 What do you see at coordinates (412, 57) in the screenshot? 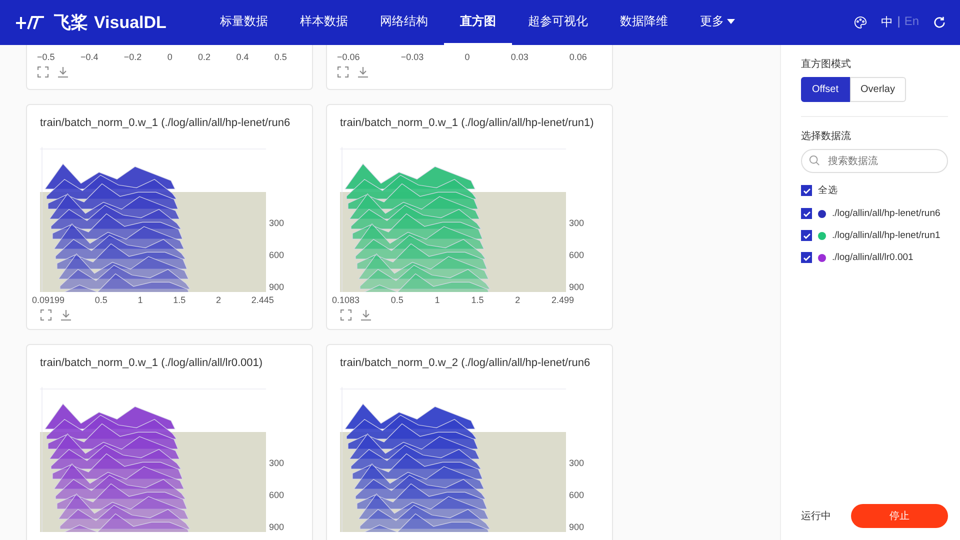
I see `axis-tick-label: −0.03` at bounding box center [412, 57].